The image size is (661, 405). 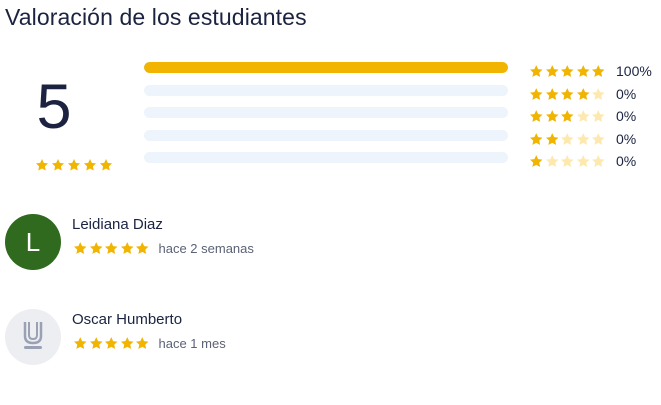 What do you see at coordinates (192, 343) in the screenshot?
I see `review-time: hace 1 mes` at bounding box center [192, 343].